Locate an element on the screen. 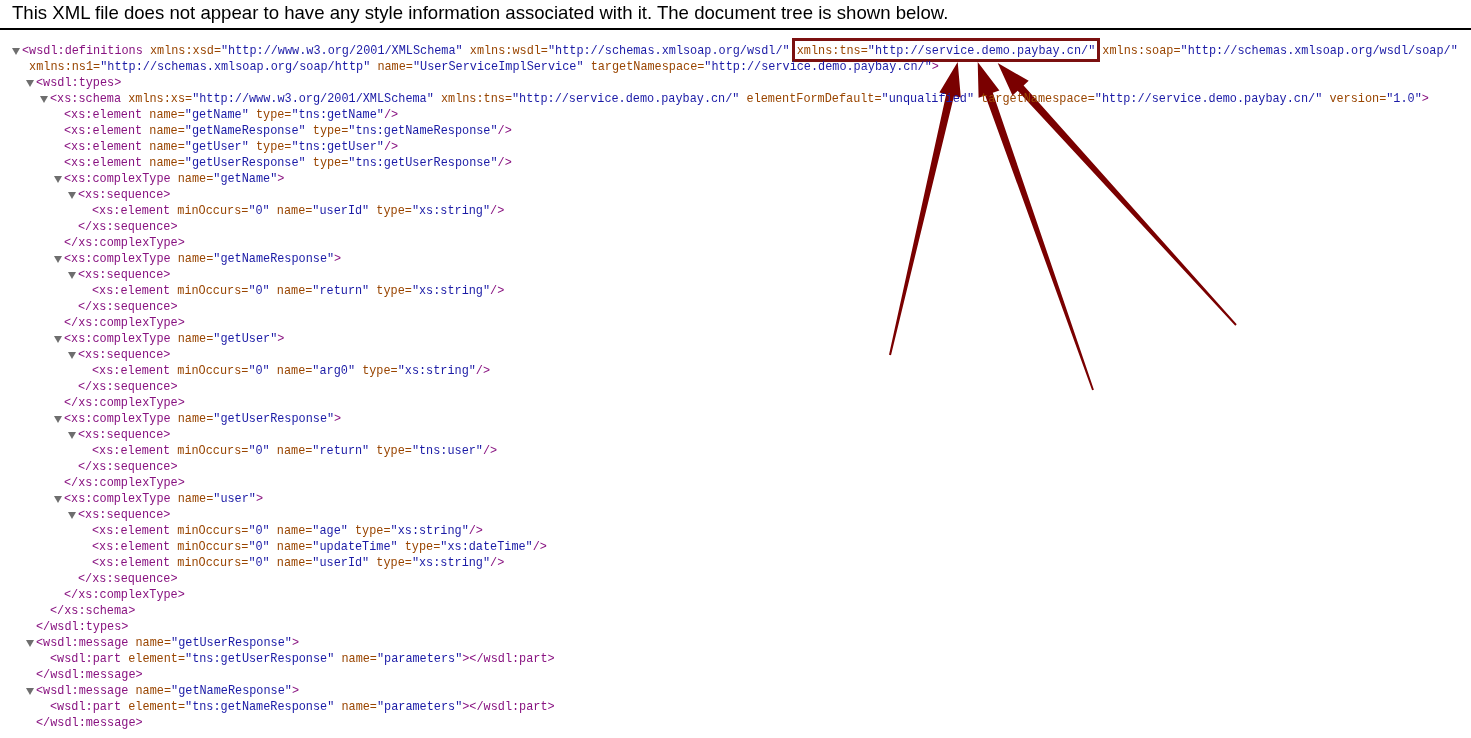  xml-line: </xs:schema> is located at coordinates (93, 611).